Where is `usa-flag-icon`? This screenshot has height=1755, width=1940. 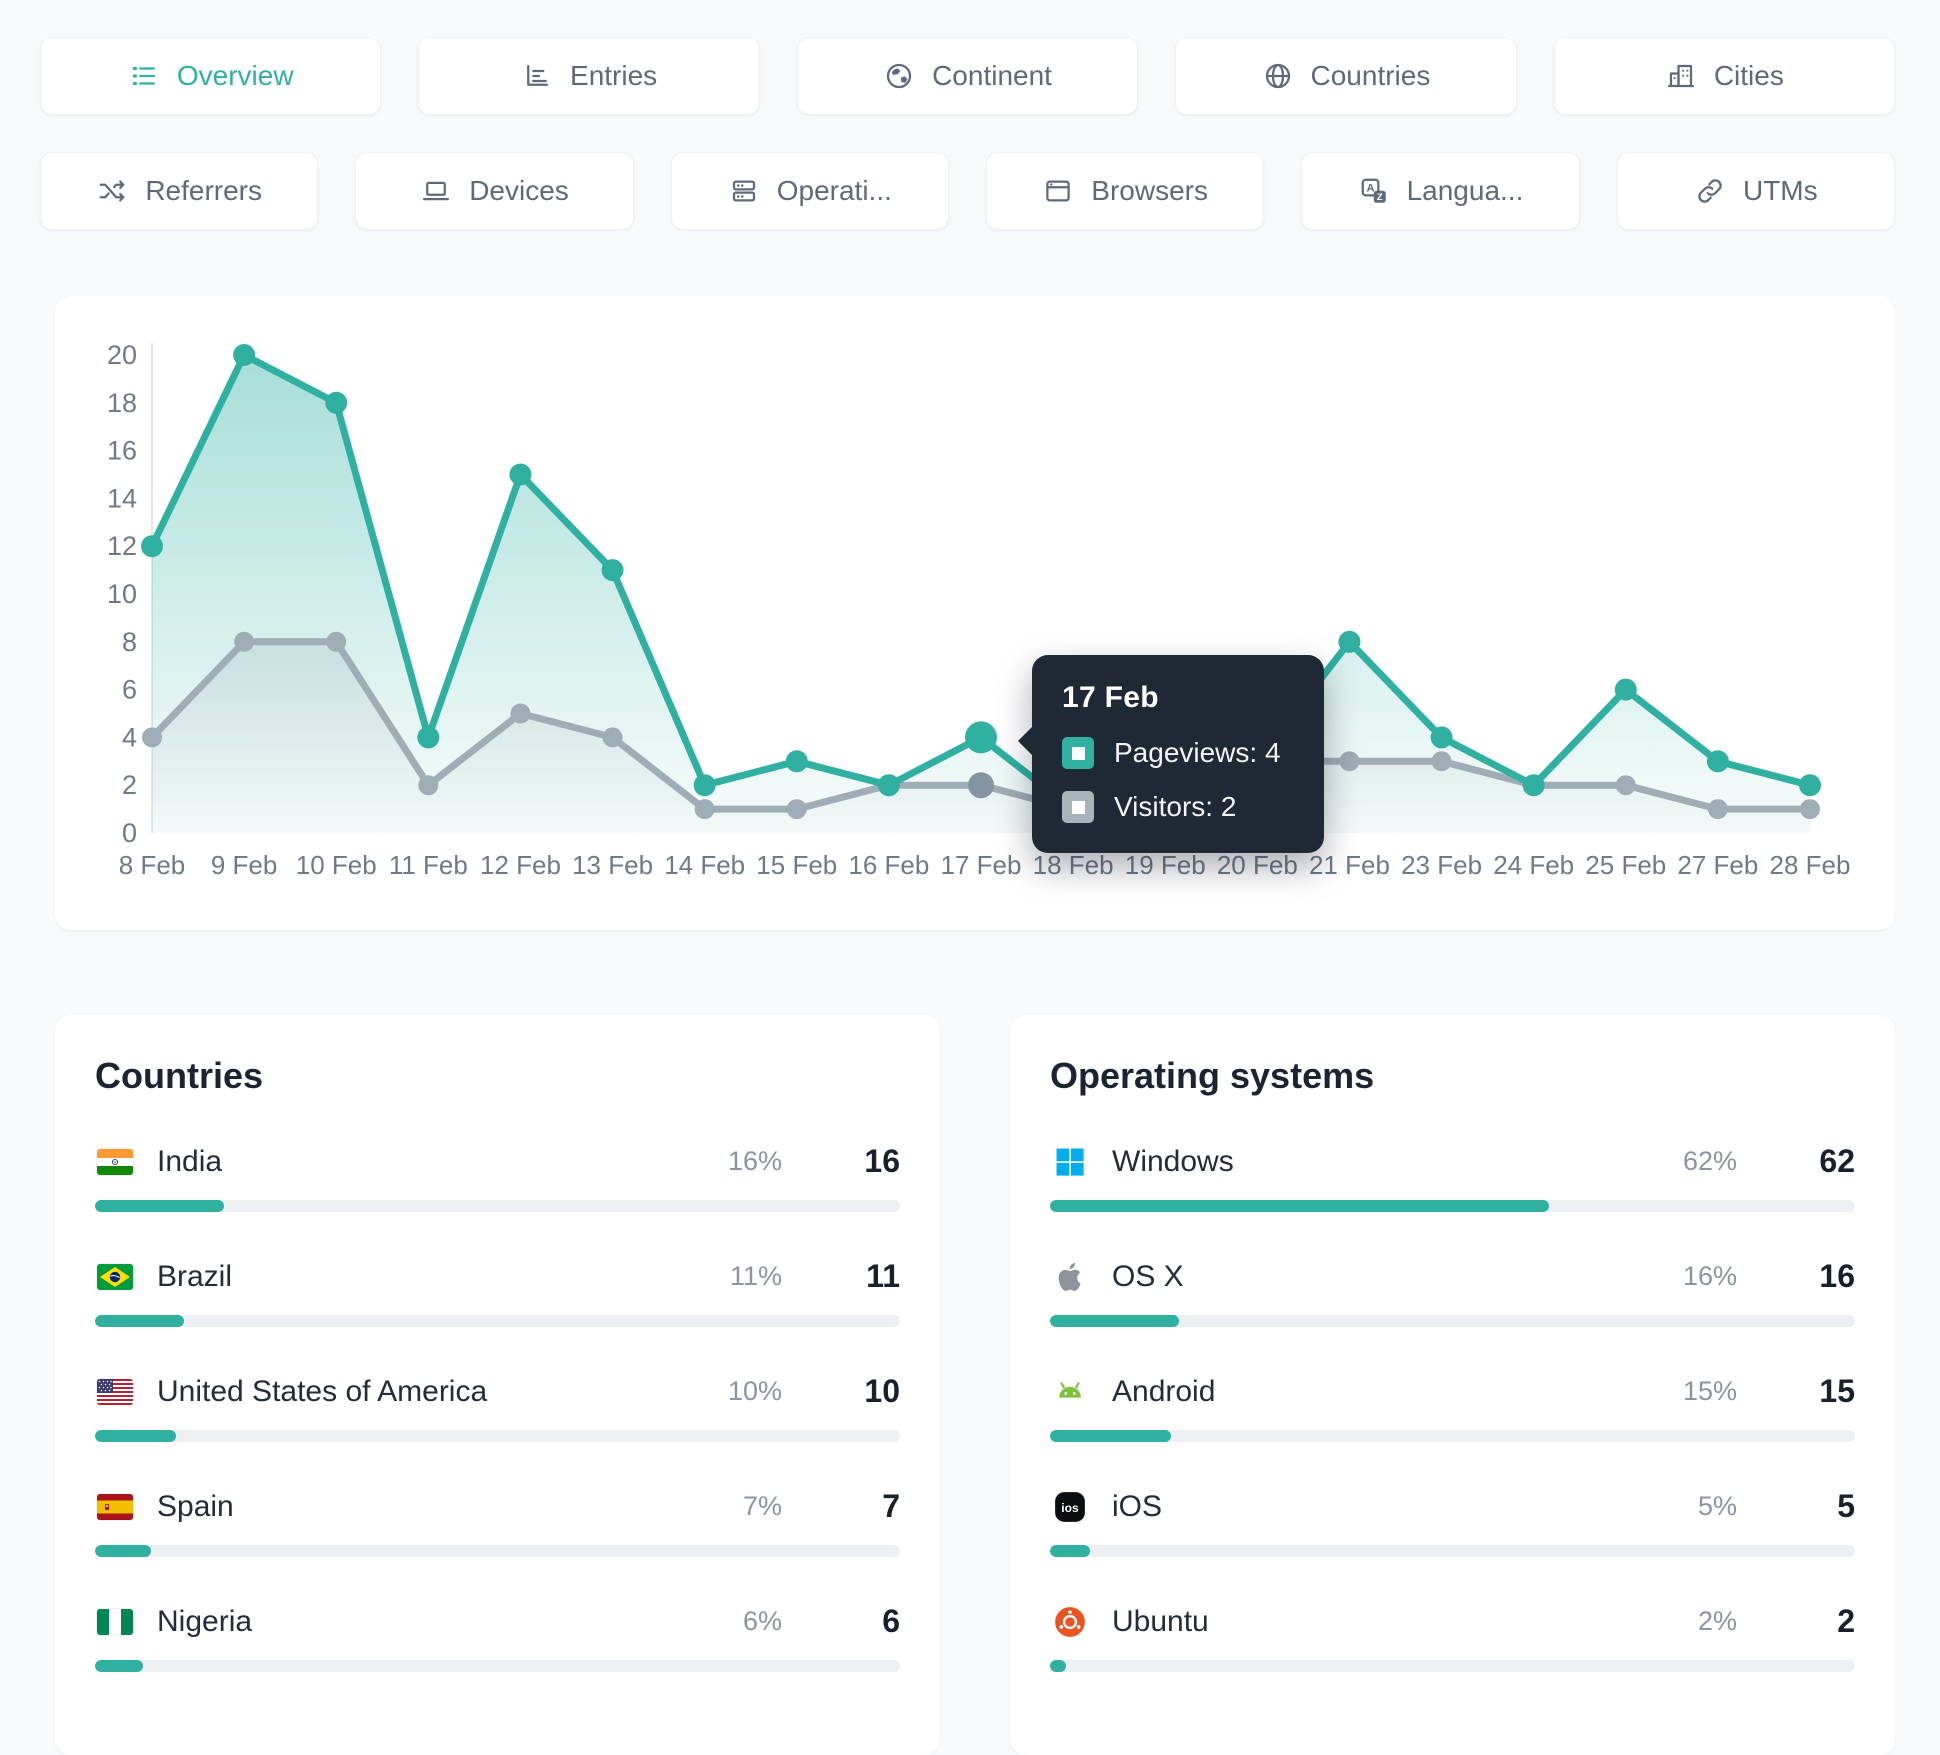 usa-flag-icon is located at coordinates (115, 1391).